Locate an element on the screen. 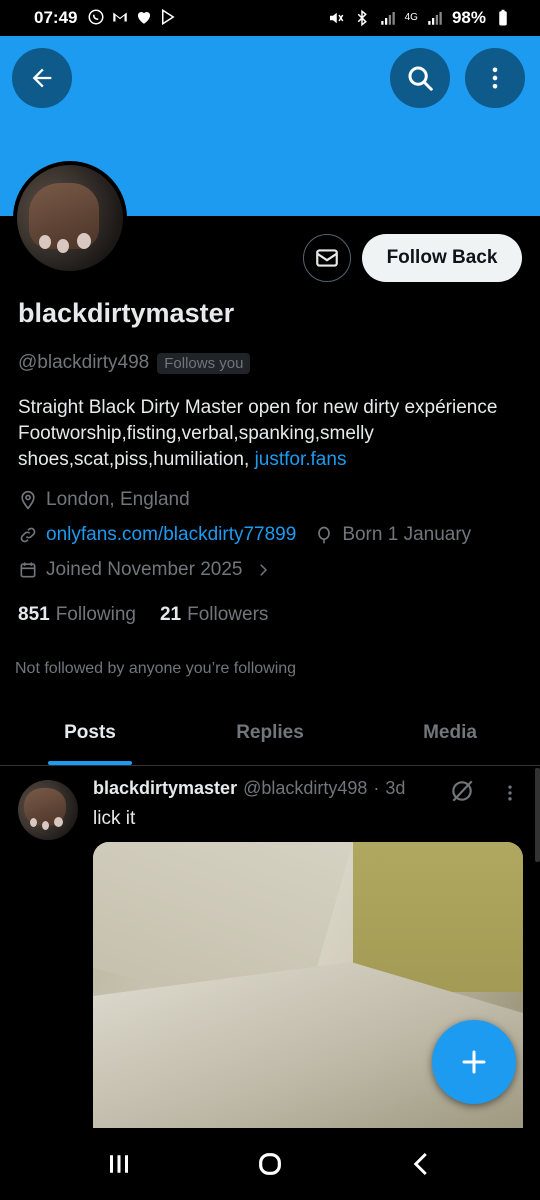 This screenshot has width=540, height=1200. grok-icon is located at coordinates (462, 791).